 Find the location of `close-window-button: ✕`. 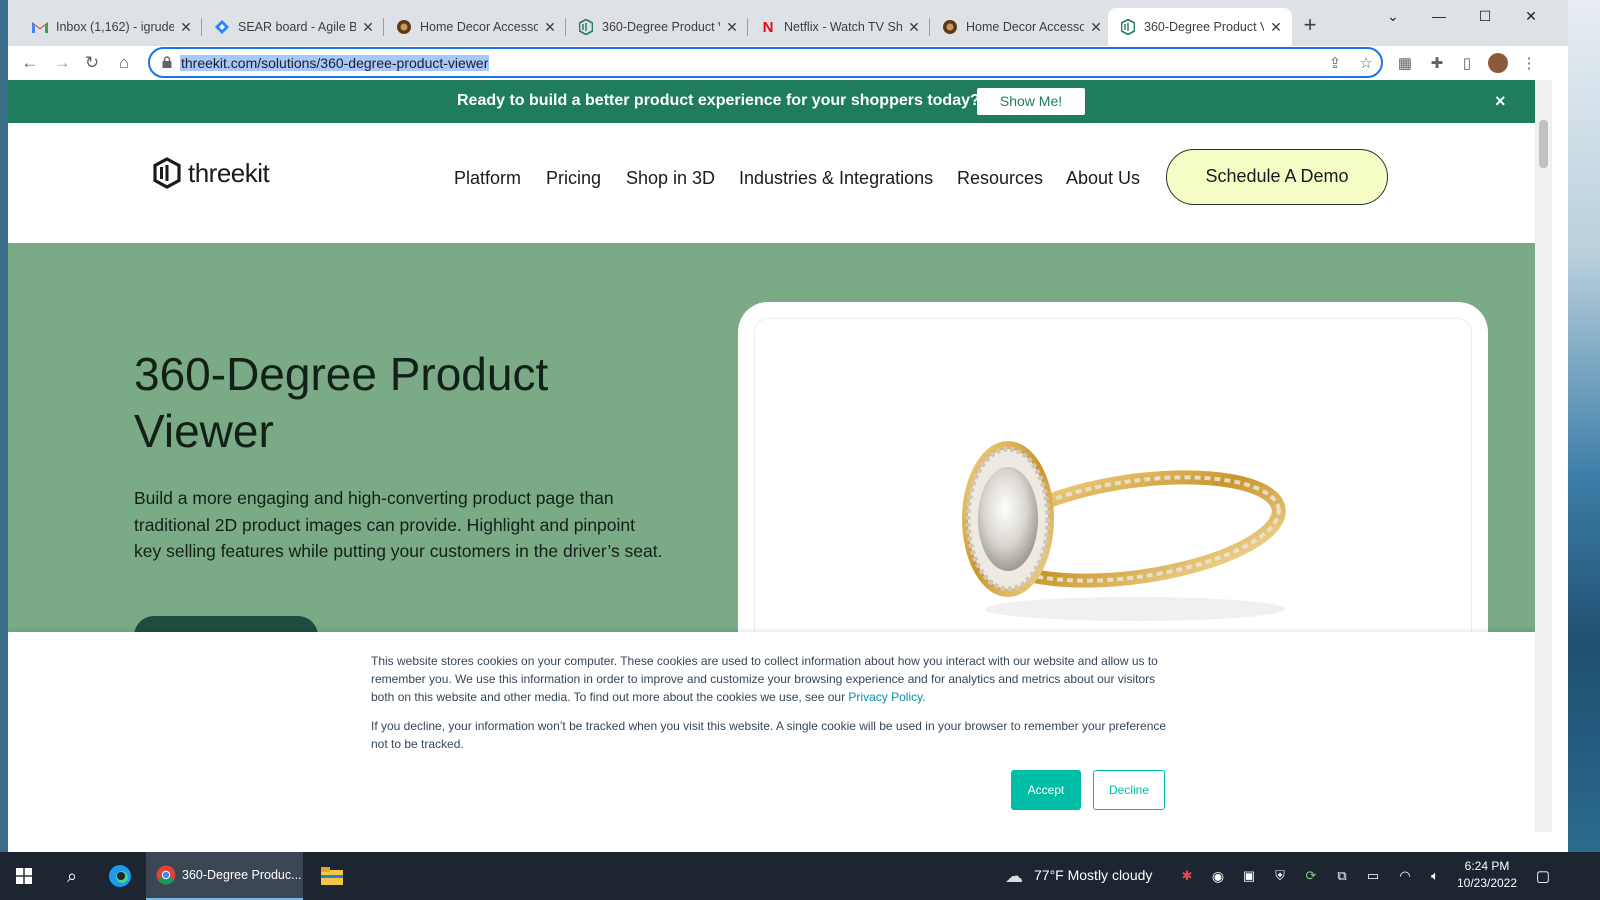

close-window-button: ✕ is located at coordinates (1531, 16).